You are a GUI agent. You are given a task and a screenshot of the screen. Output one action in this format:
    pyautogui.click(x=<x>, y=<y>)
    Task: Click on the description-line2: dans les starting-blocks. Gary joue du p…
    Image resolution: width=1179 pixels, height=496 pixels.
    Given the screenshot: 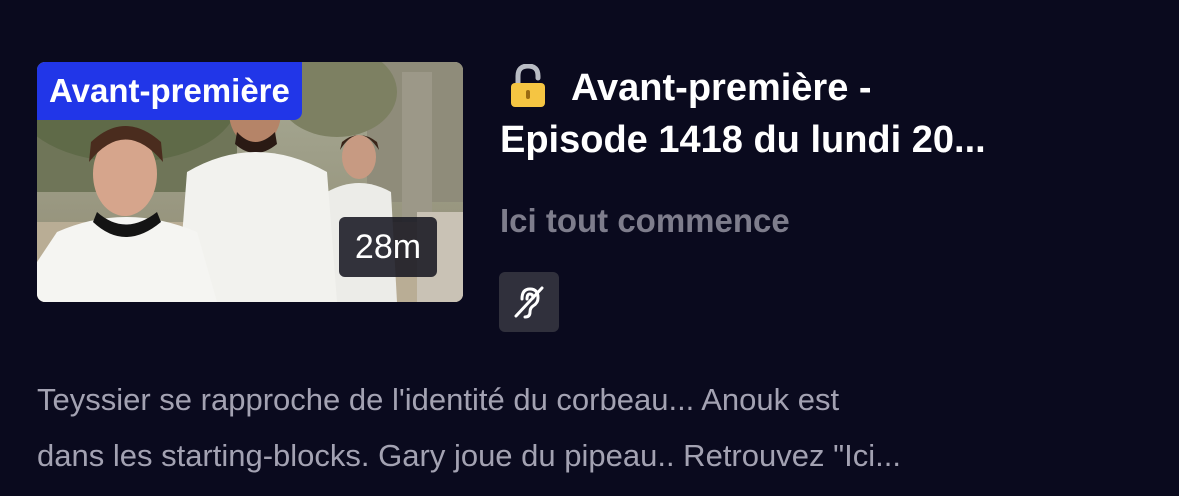 What is the action you would take?
    pyautogui.click(x=469, y=455)
    